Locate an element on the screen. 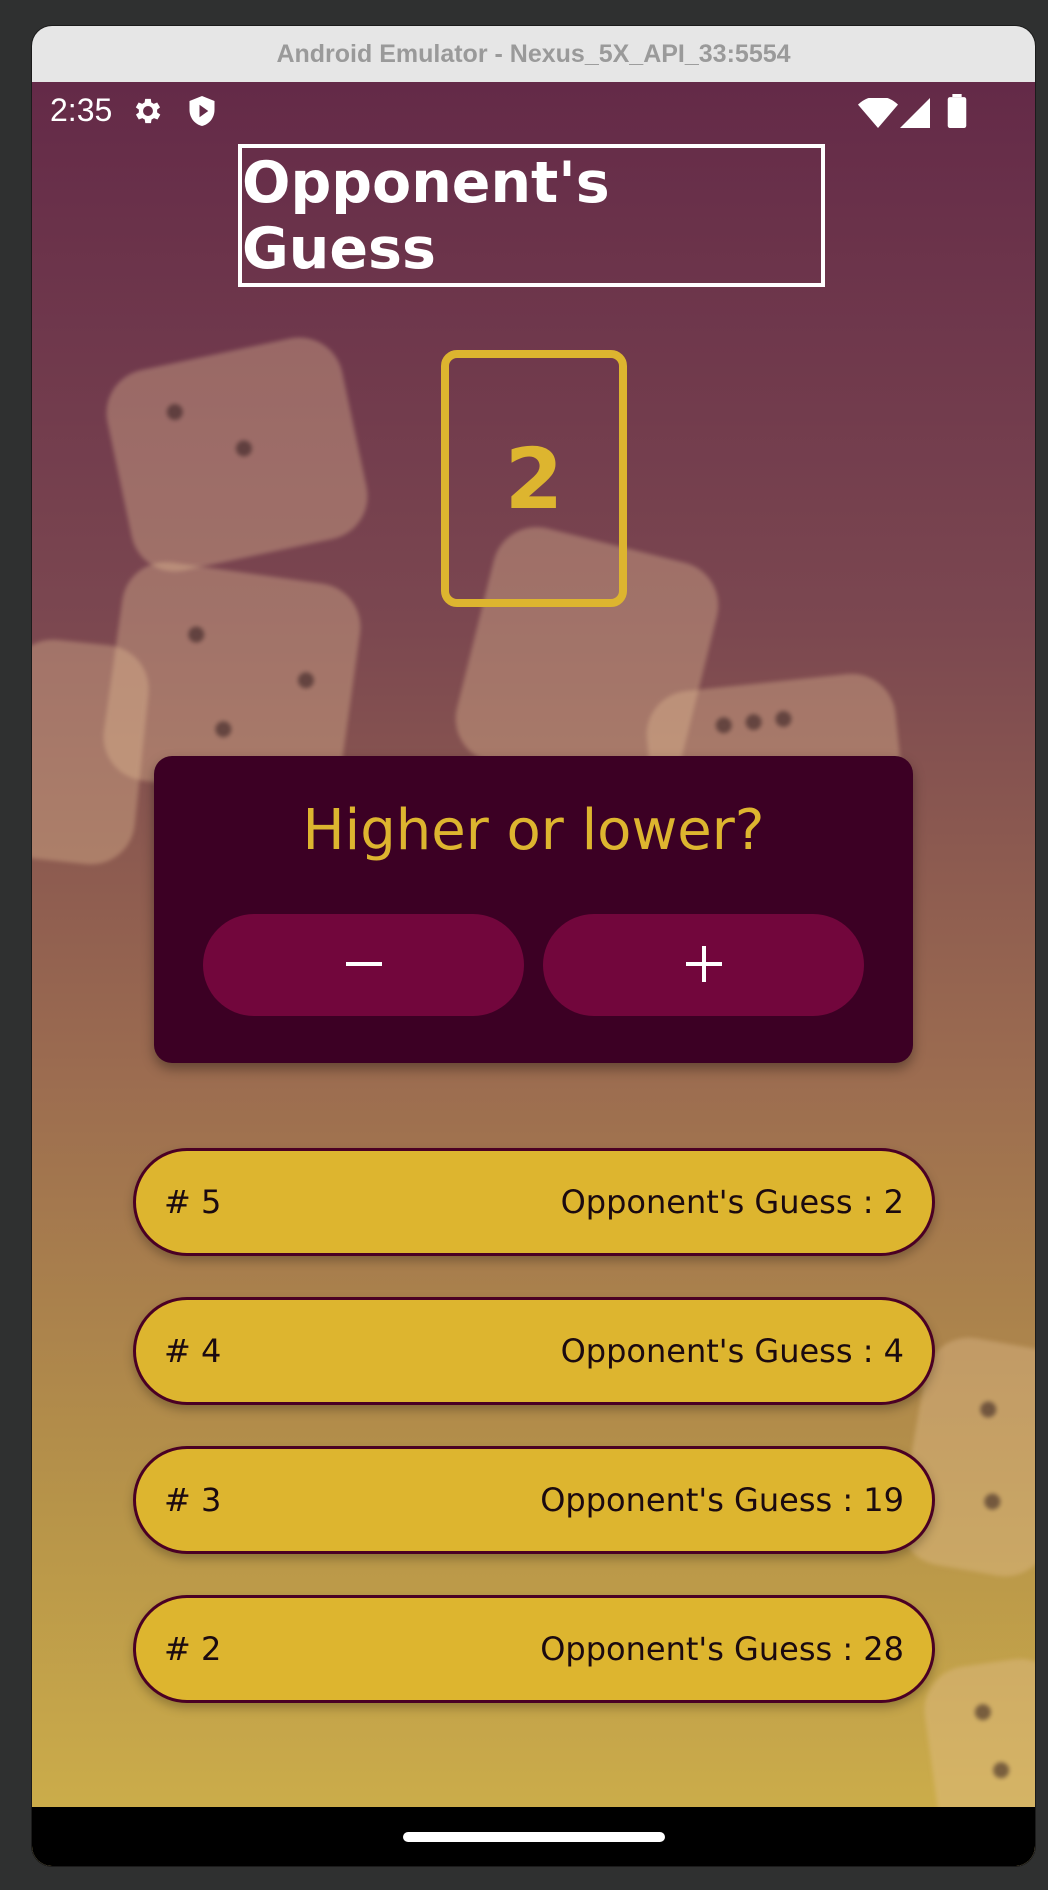  plus-icon is located at coordinates (704, 965).